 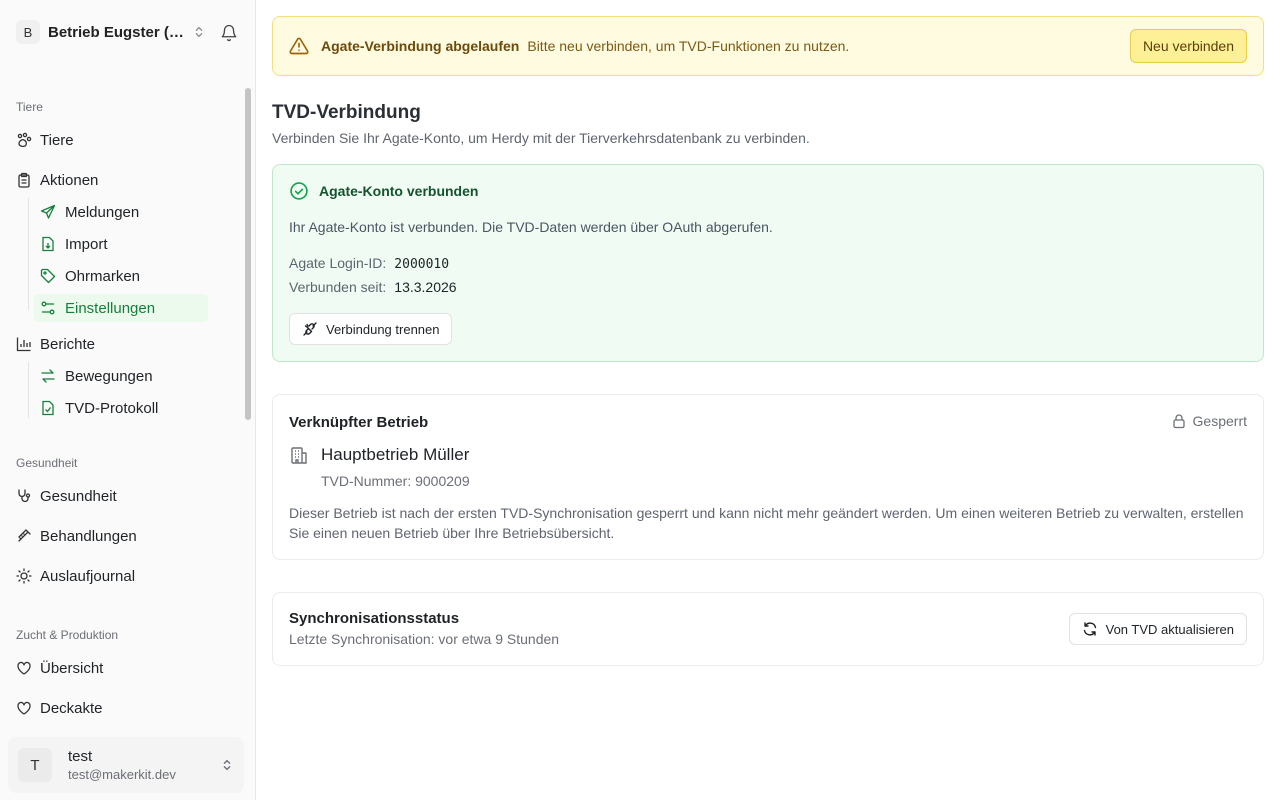 I want to click on sidebar-item-bewegungen: Bewegungen, so click(x=121, y=376).